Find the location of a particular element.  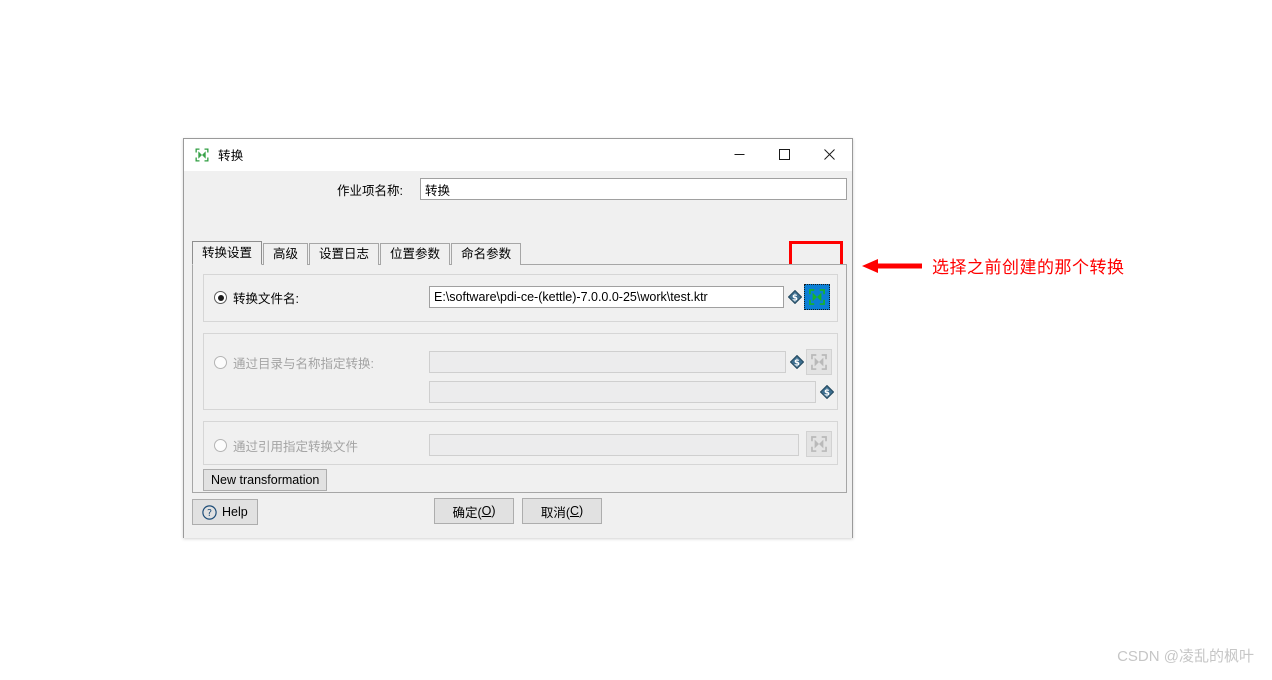

tab-named-parameters: 命名参数 is located at coordinates (486, 254).